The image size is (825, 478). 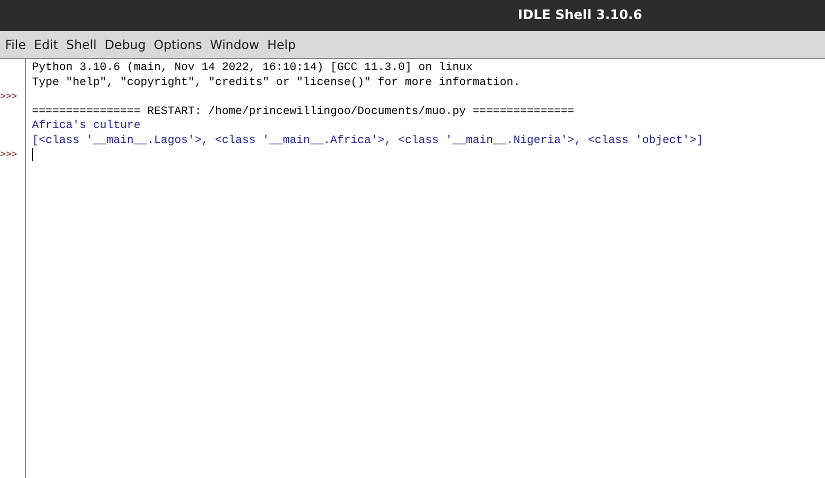 What do you see at coordinates (281, 44) in the screenshot?
I see `menu-item: Help` at bounding box center [281, 44].